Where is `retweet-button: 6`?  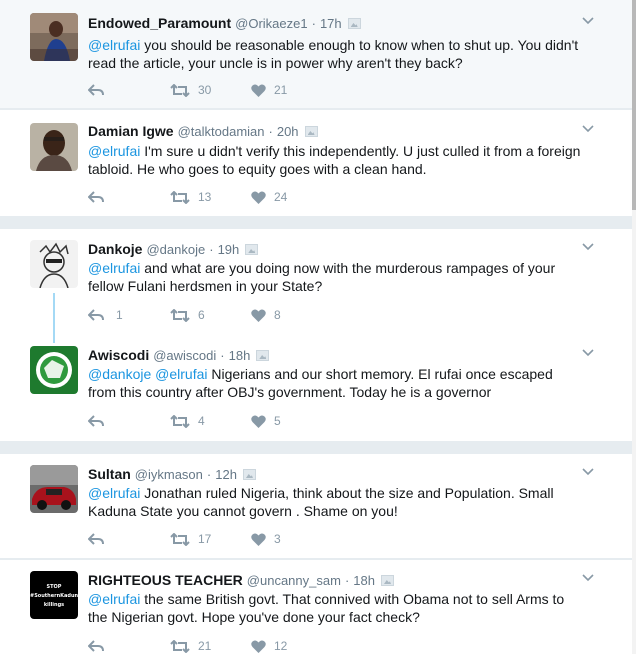
retweet-button: 6 is located at coordinates (187, 315).